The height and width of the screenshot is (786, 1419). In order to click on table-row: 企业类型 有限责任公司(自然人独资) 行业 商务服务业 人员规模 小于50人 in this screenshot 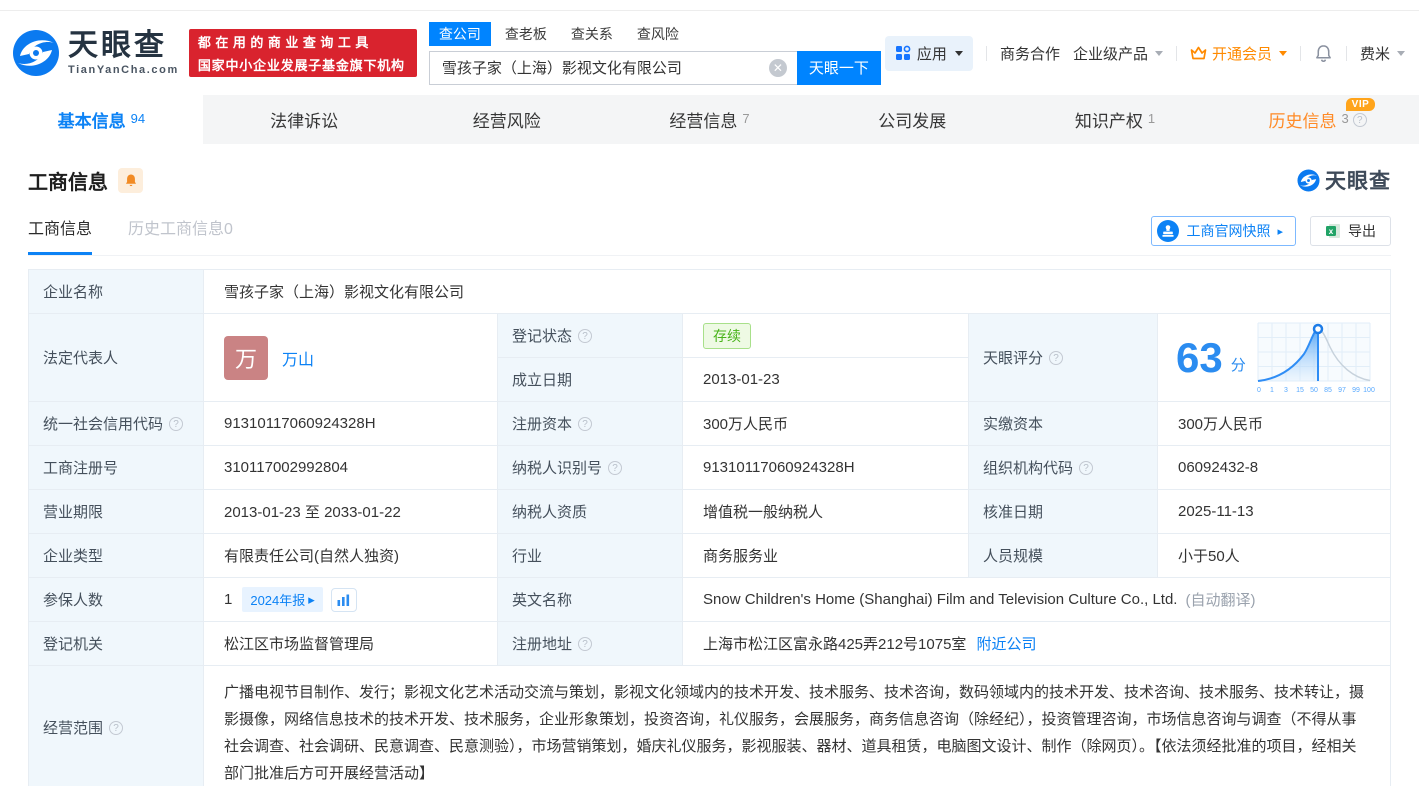, I will do `click(710, 556)`.